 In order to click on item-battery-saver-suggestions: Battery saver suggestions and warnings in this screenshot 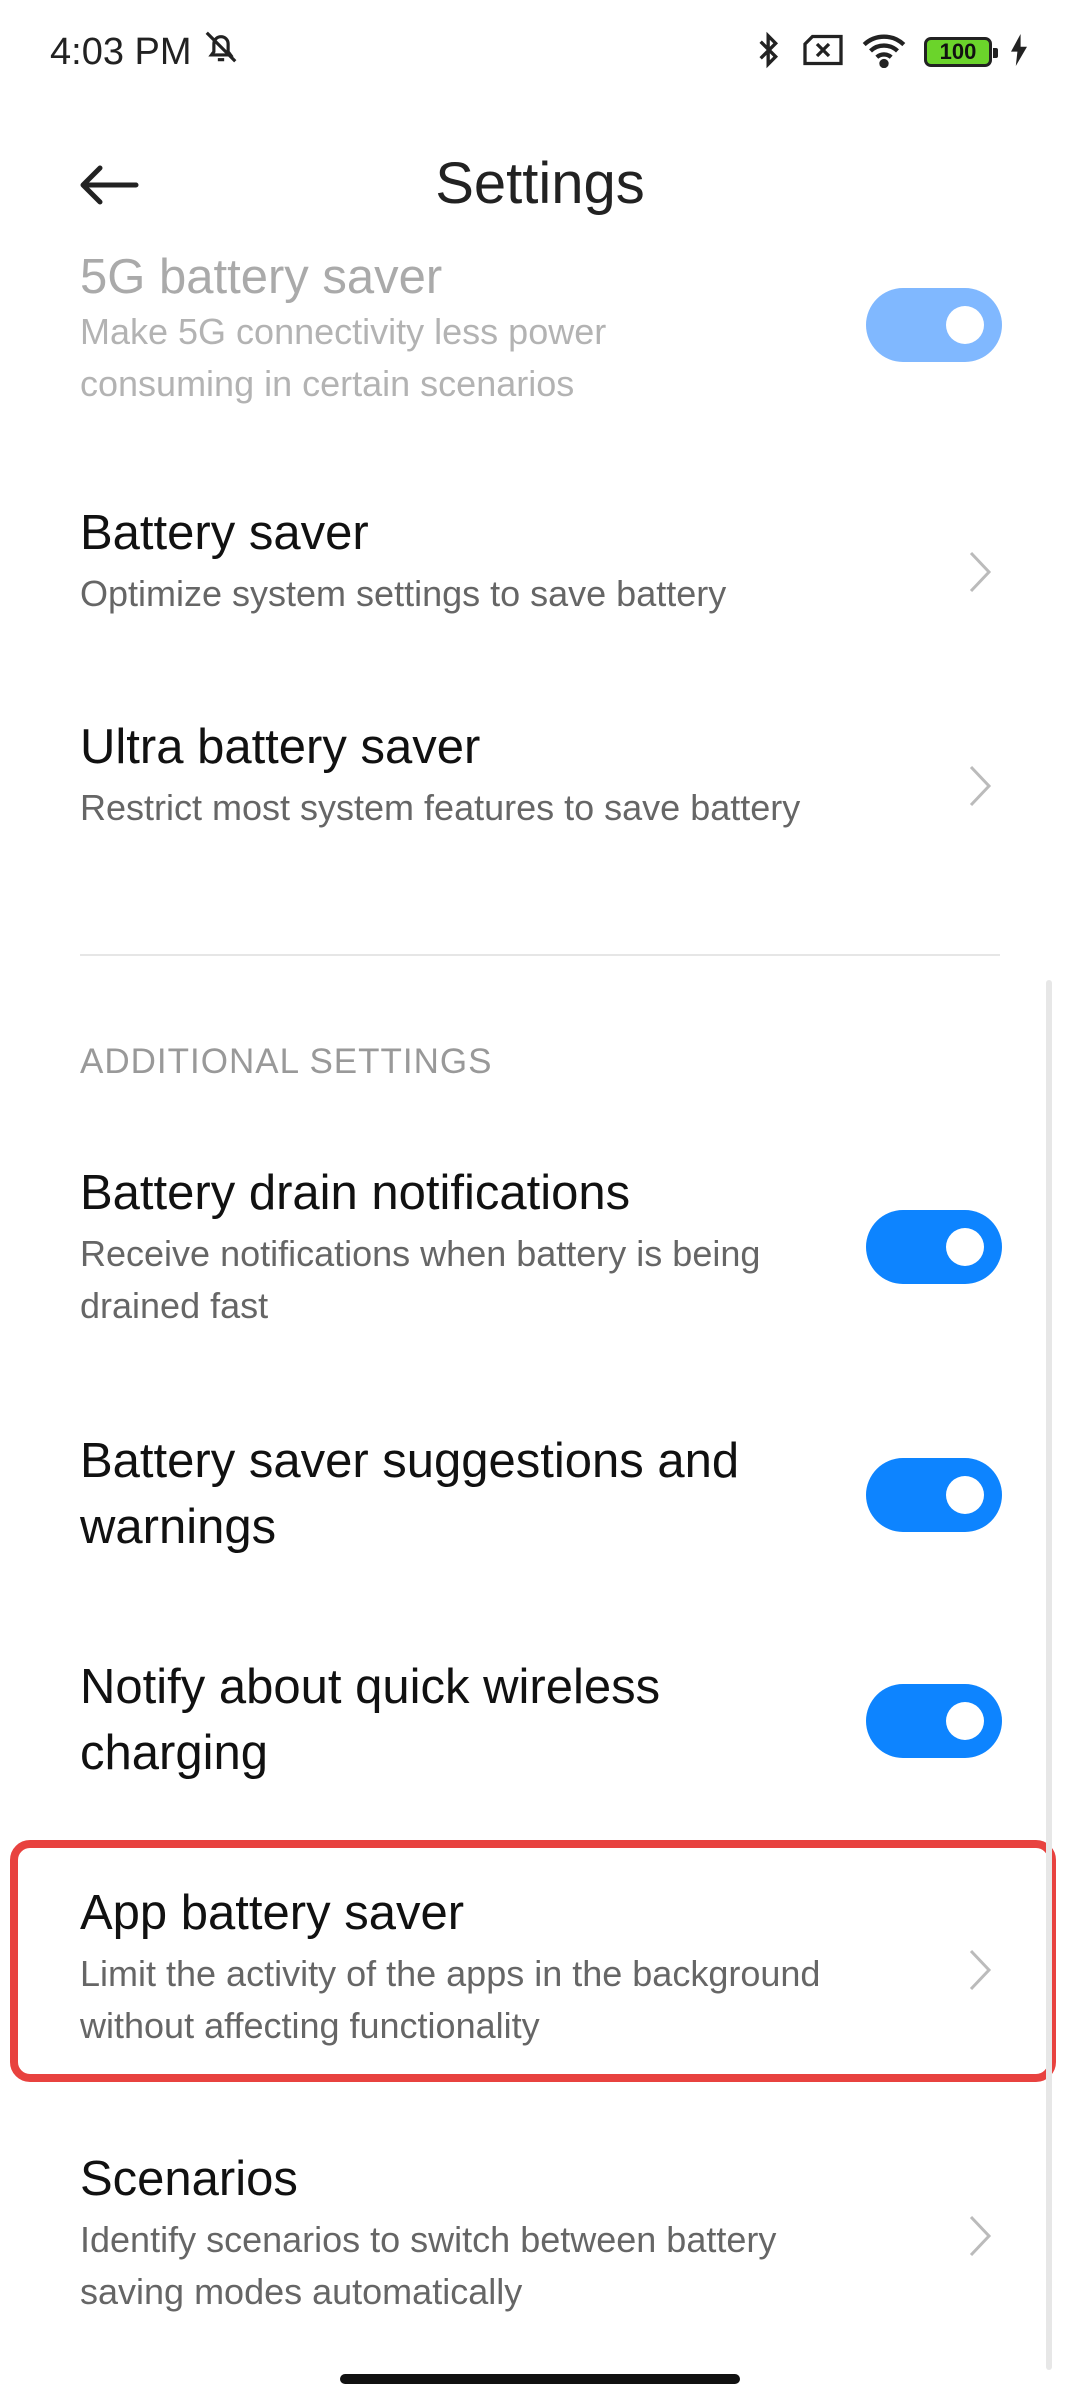, I will do `click(540, 1508)`.